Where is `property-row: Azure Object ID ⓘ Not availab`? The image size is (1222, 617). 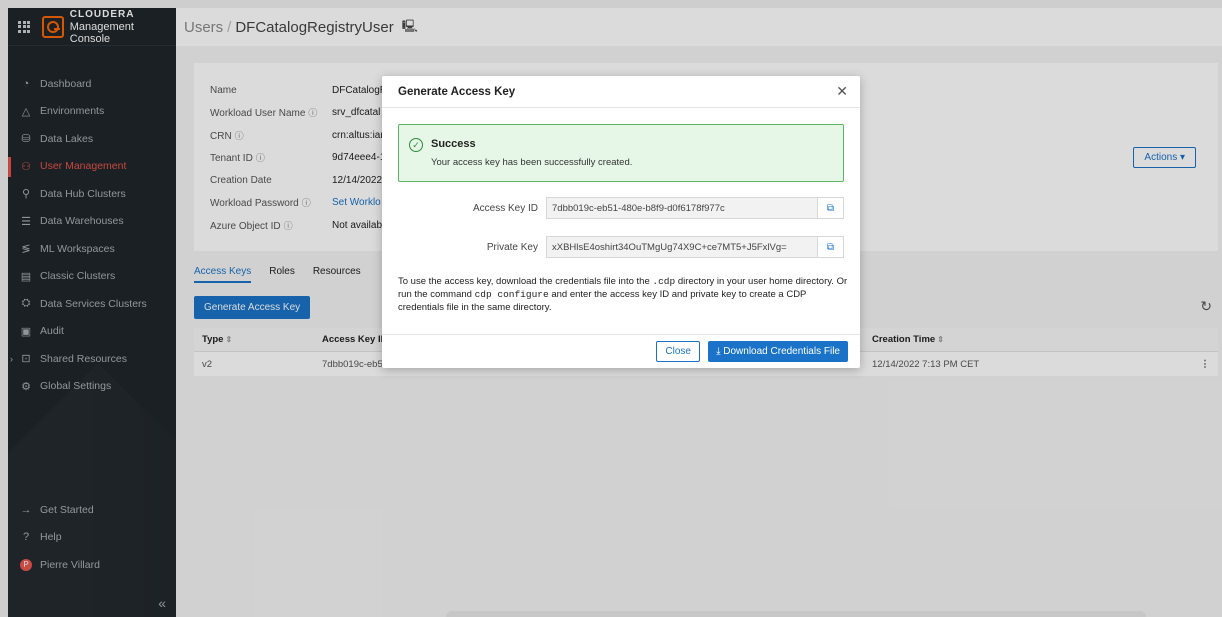 property-row: Azure Object ID ⓘ Not availab is located at coordinates (298, 225).